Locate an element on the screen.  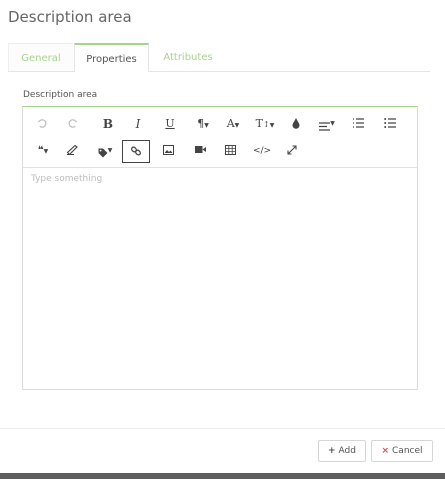
ink-drop-icon is located at coordinates (296, 124).